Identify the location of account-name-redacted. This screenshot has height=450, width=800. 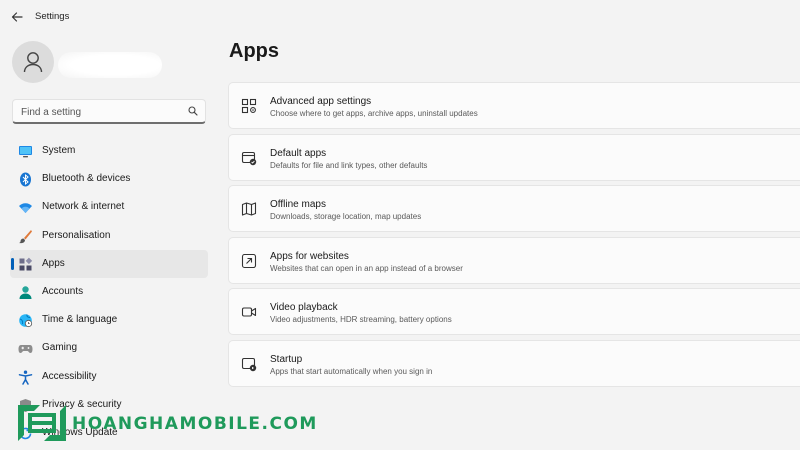
(110, 65).